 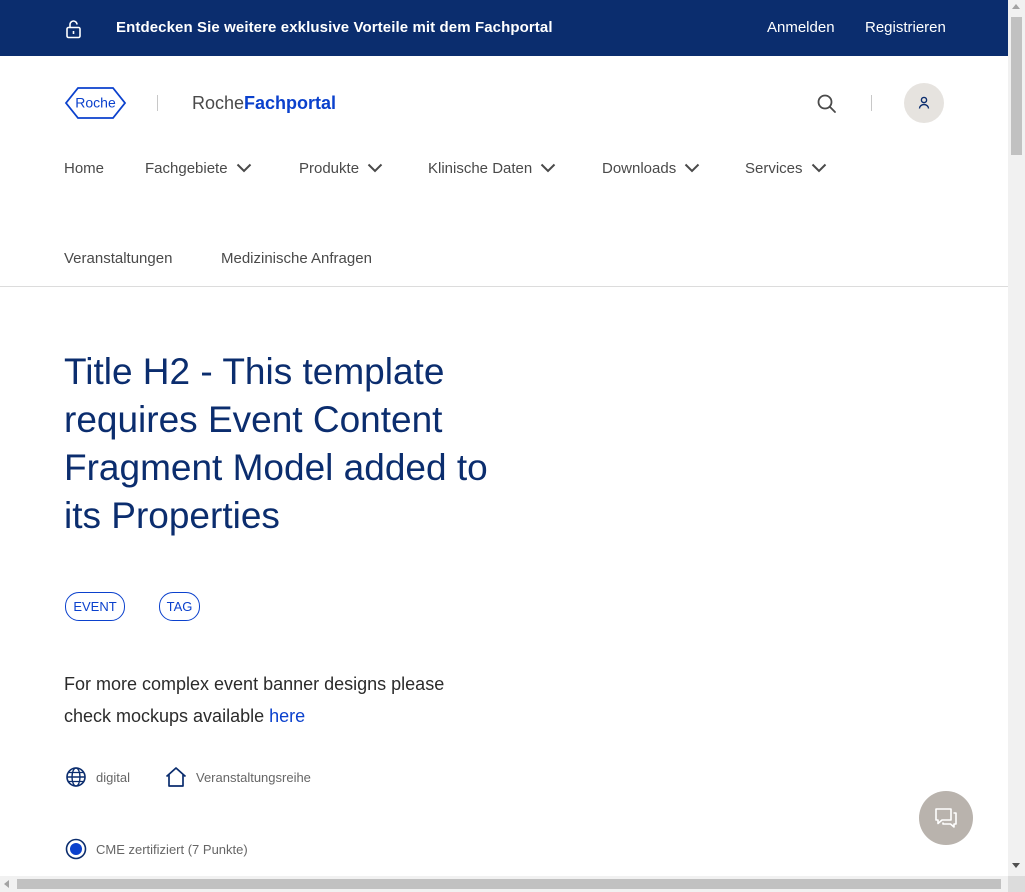 I want to click on nav-item-klinische-daten: Klinische Daten, so click(x=492, y=169).